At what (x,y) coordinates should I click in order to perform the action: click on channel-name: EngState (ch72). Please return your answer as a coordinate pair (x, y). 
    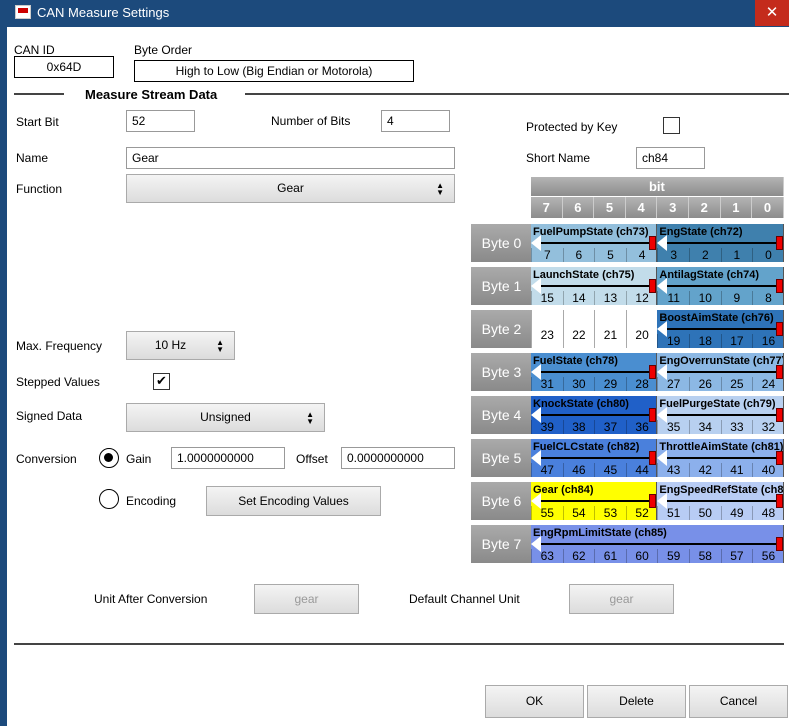
    Looking at the image, I should click on (701, 232).